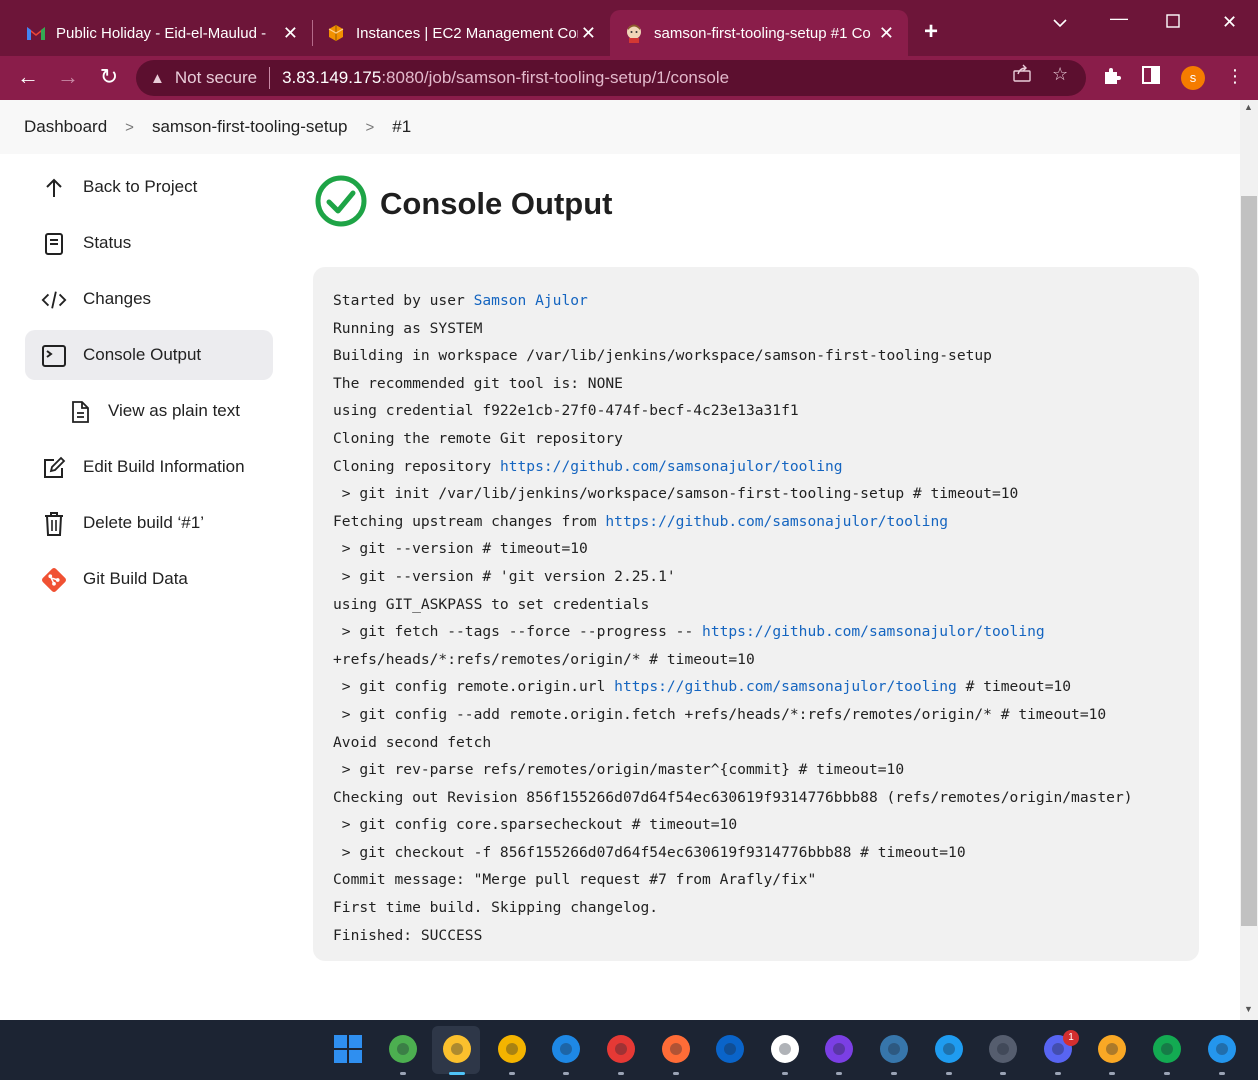  Describe the element at coordinates (149, 355) in the screenshot. I see `sidebar-item-console-output: Console Output` at that location.